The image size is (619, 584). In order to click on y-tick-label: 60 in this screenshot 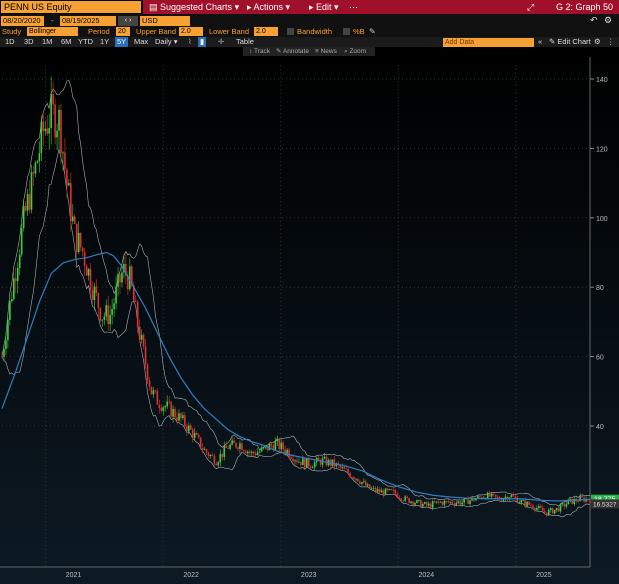, I will do `click(600, 358)`.